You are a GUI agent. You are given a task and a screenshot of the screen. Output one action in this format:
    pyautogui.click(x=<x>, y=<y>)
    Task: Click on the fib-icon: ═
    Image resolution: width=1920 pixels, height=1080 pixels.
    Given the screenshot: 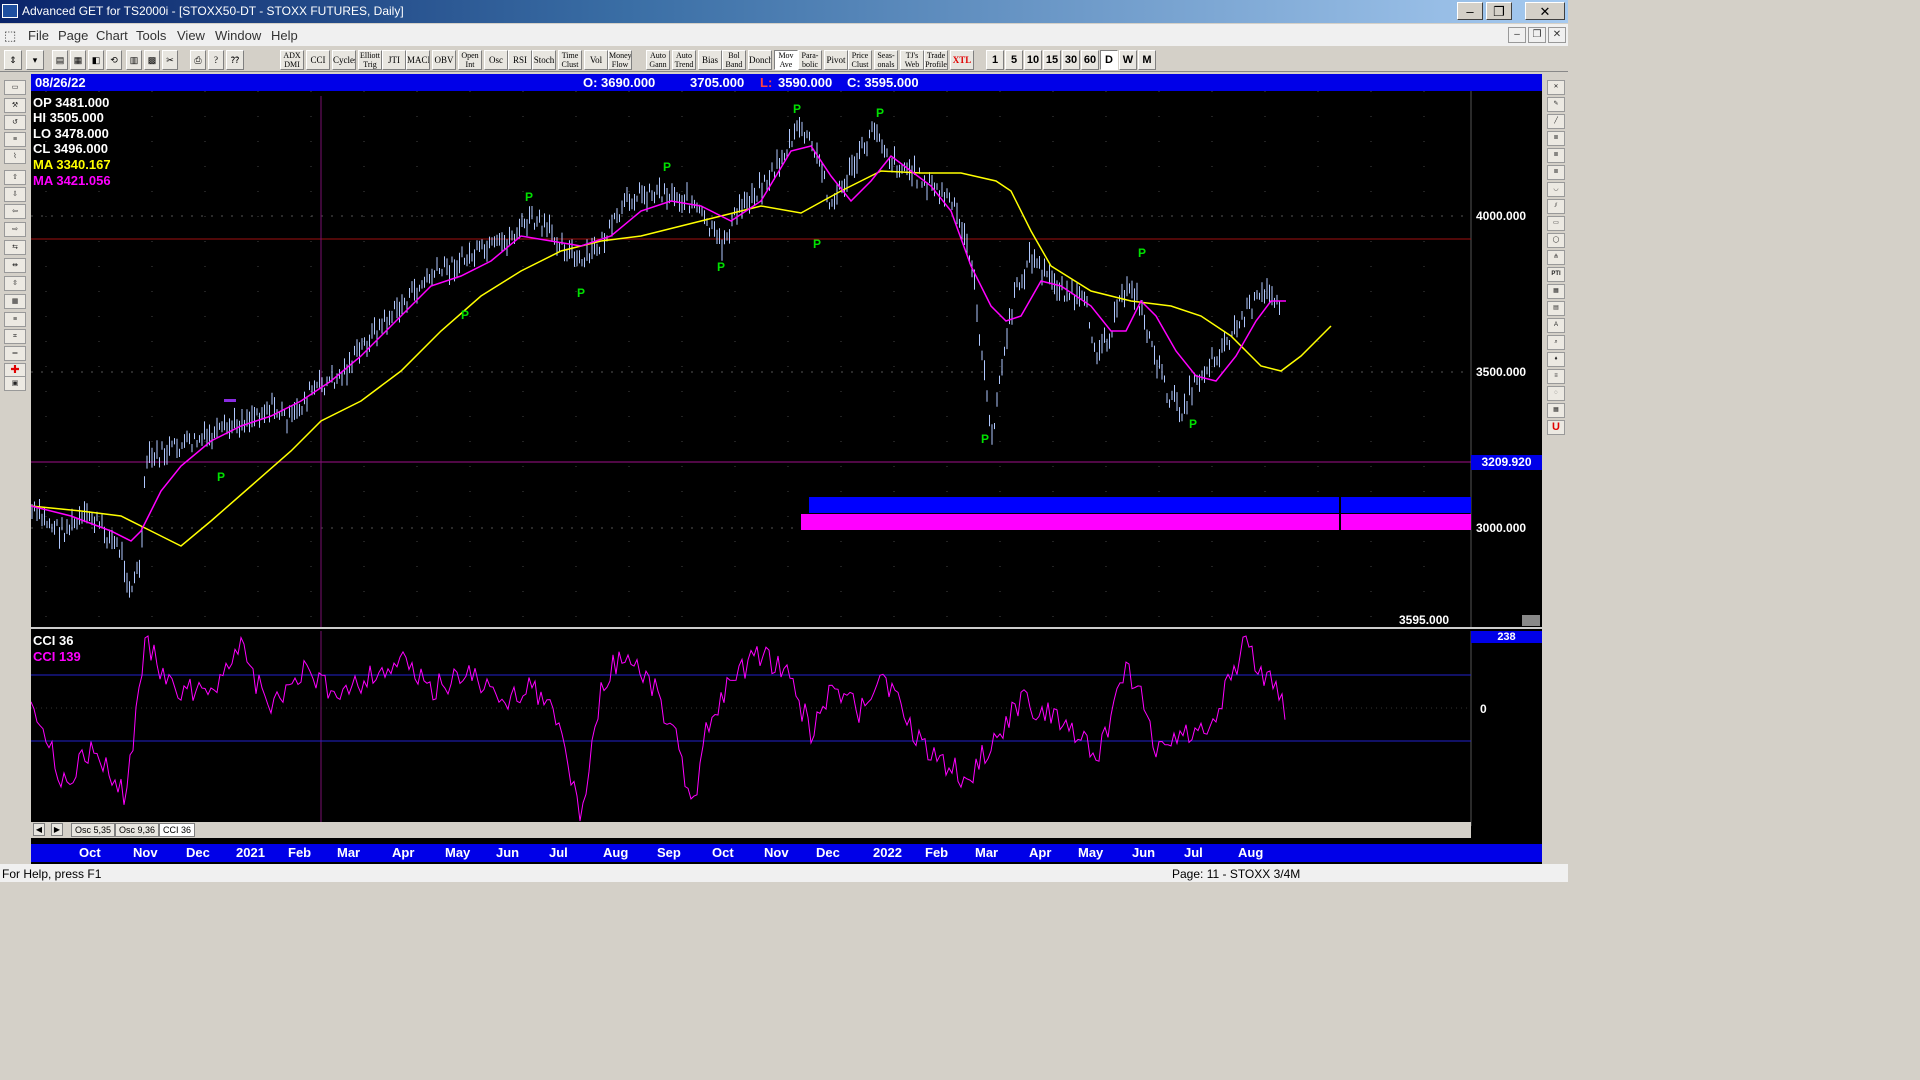 What is the action you would take?
    pyautogui.click(x=15, y=353)
    